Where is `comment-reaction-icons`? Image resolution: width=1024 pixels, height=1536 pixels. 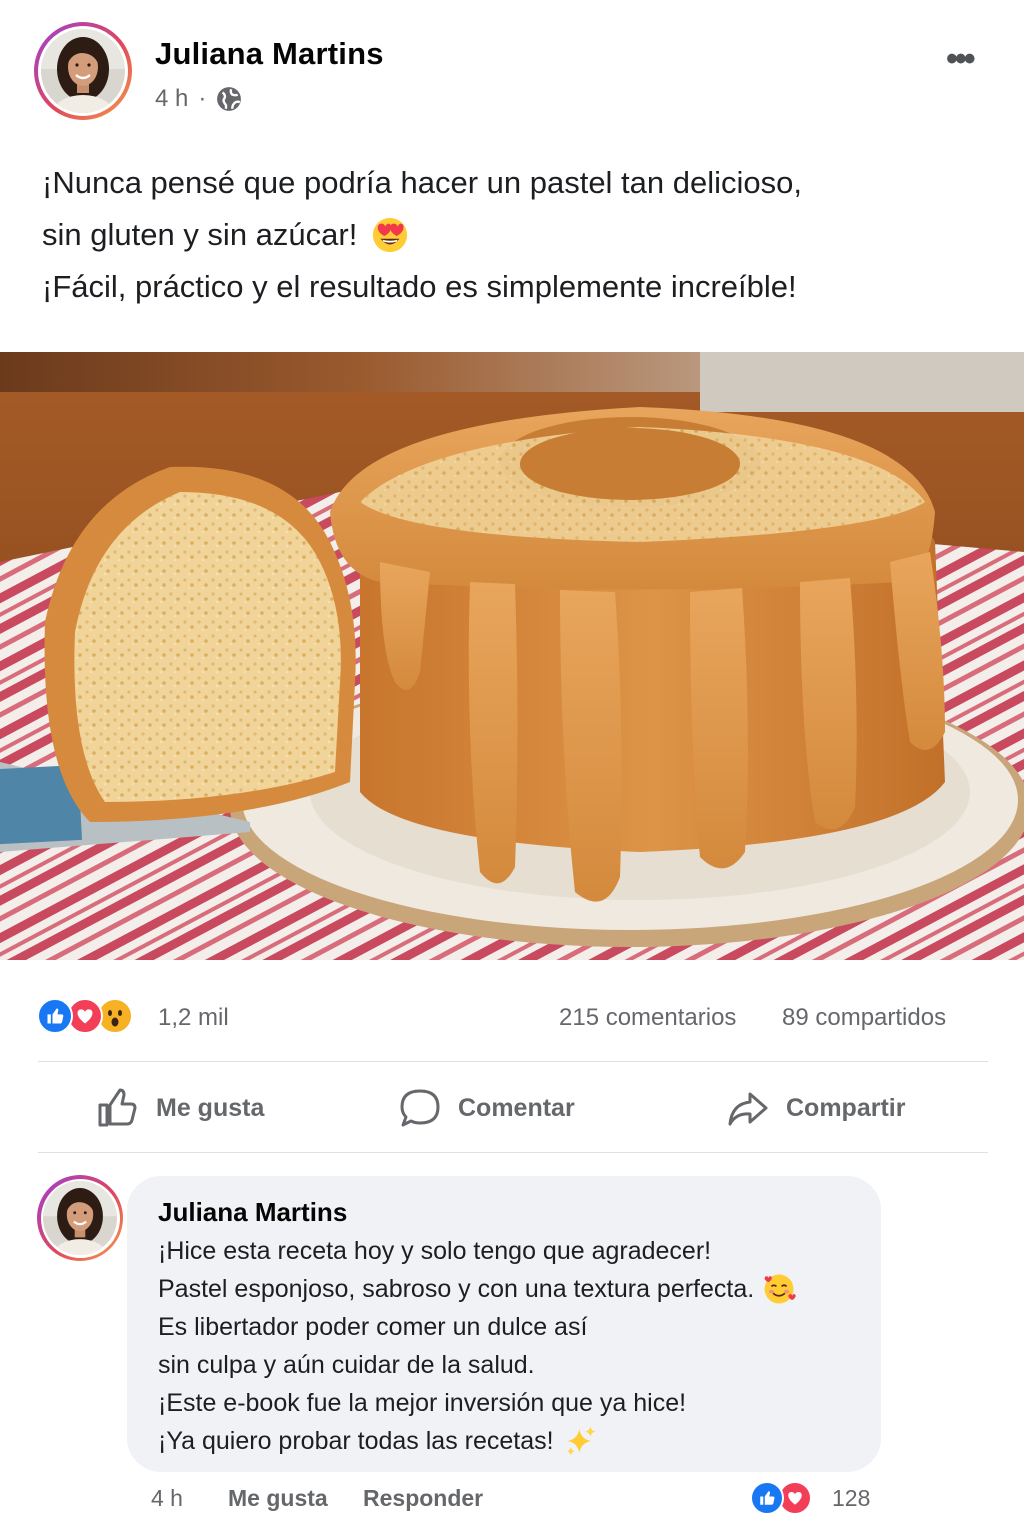 comment-reaction-icons is located at coordinates (781, 1498).